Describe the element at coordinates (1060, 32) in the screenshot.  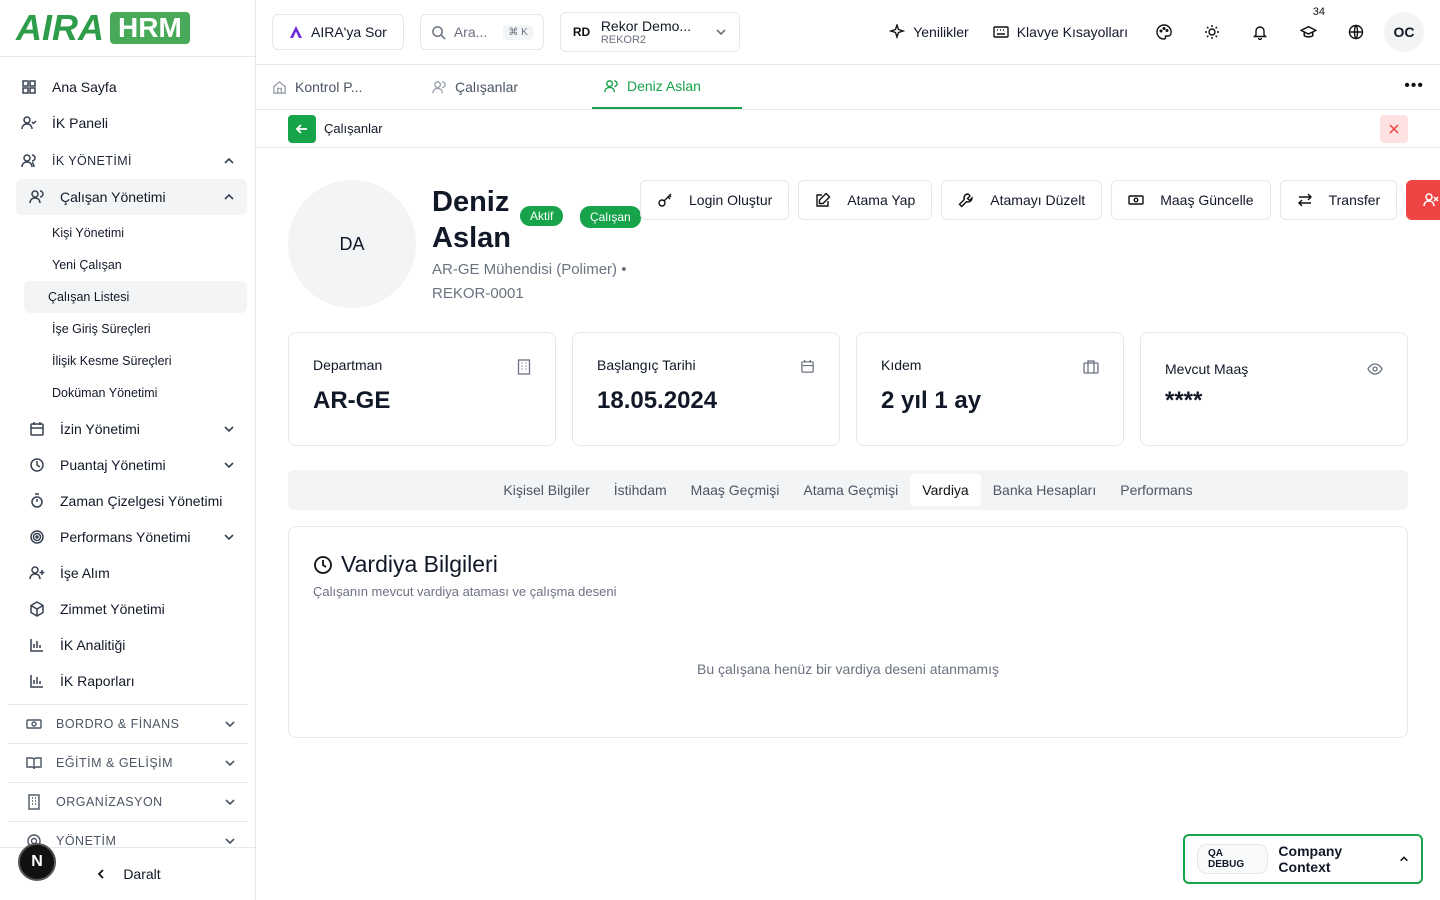
I see `keyboard-shortcuts-button: Klavye Kısayolları` at that location.